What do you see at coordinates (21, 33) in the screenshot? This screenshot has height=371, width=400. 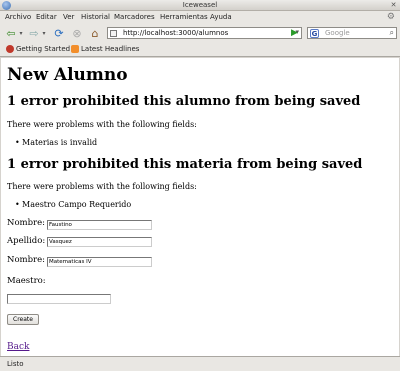 I see `back-history-icon: ▾` at bounding box center [21, 33].